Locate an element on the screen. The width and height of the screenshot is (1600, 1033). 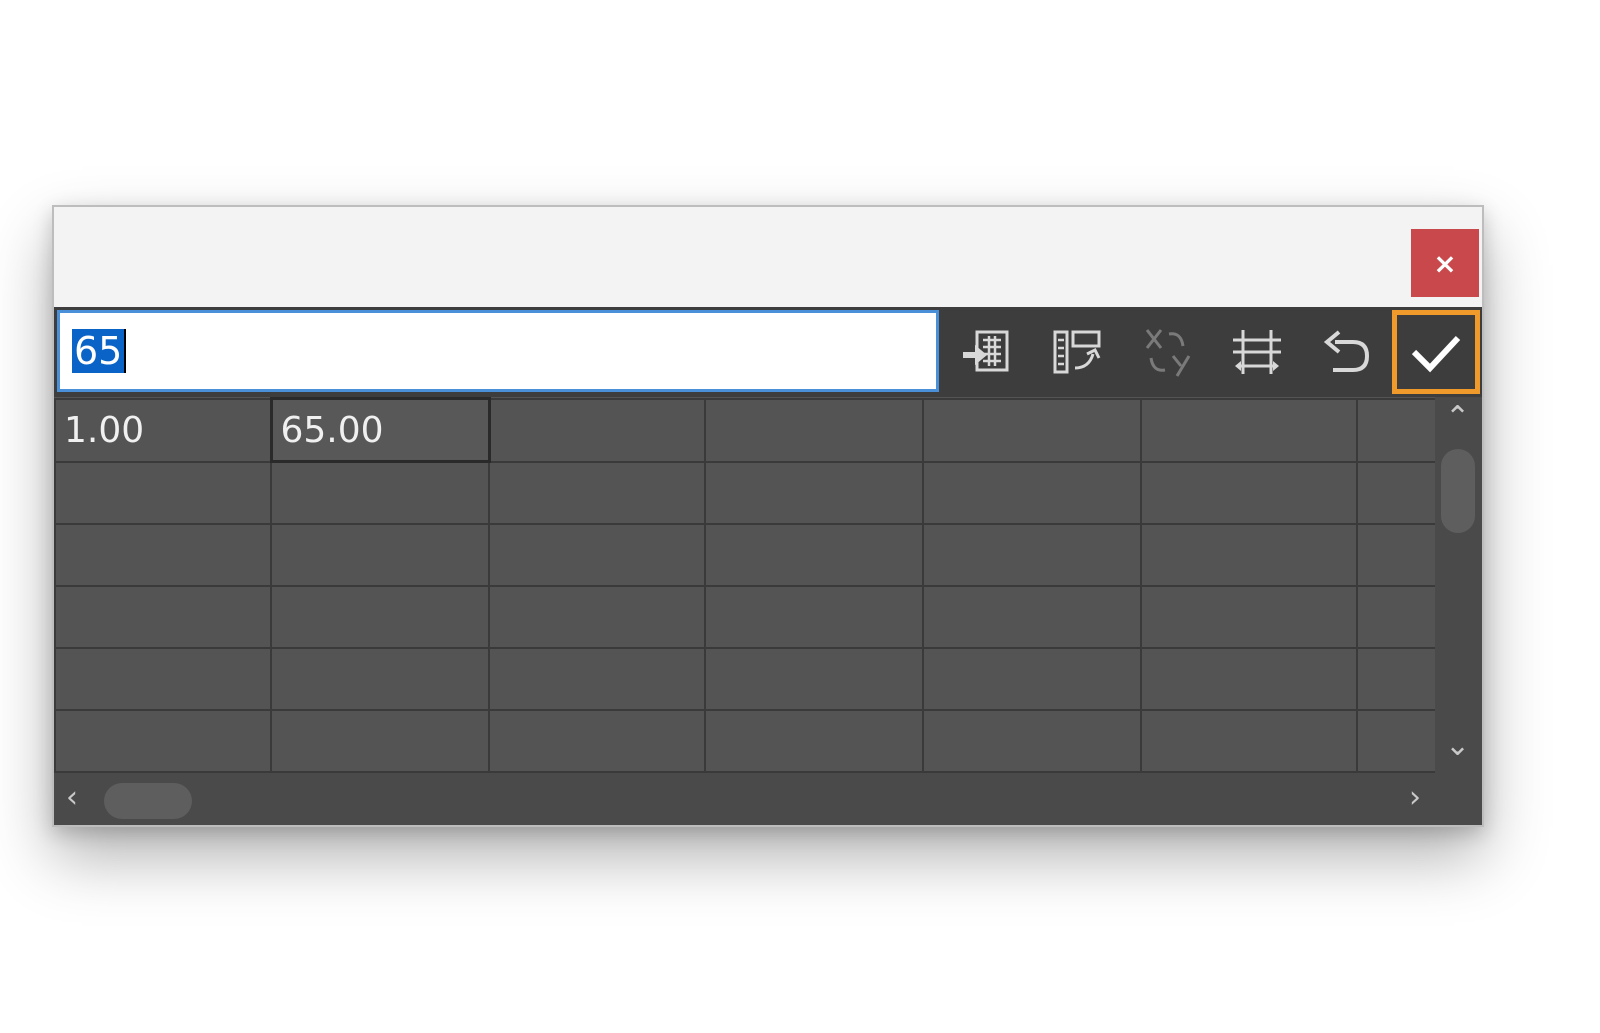
close-button: × is located at coordinates (1445, 263).